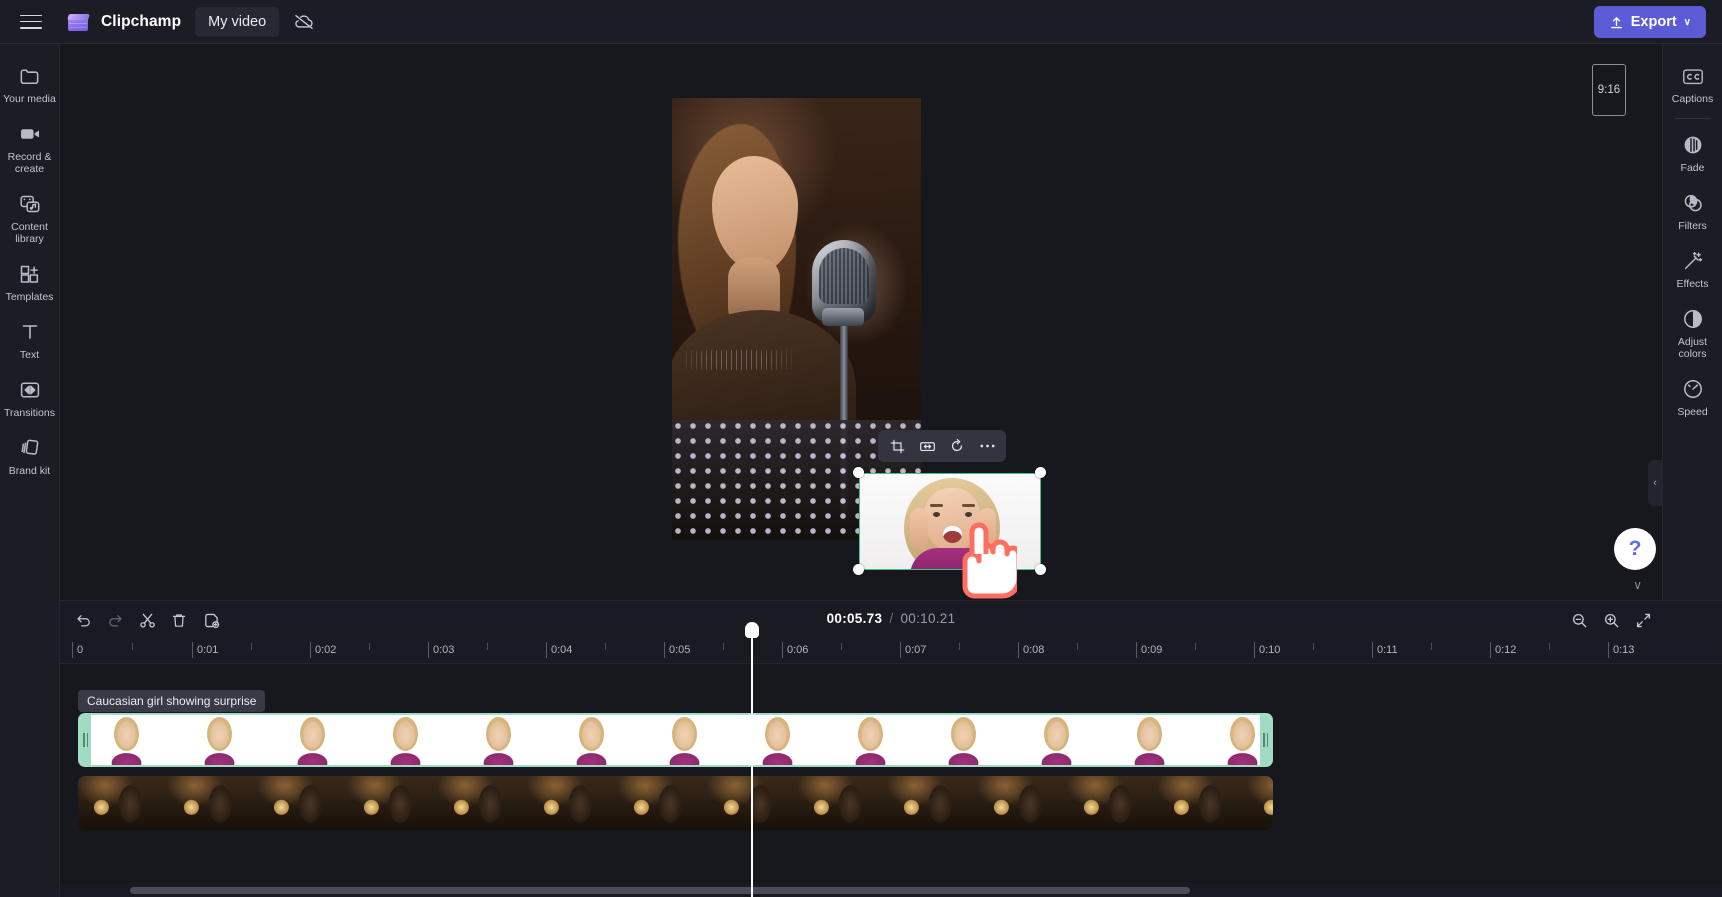 This screenshot has height=897, width=1722. I want to click on hamburger-menu-icon, so click(31, 22).